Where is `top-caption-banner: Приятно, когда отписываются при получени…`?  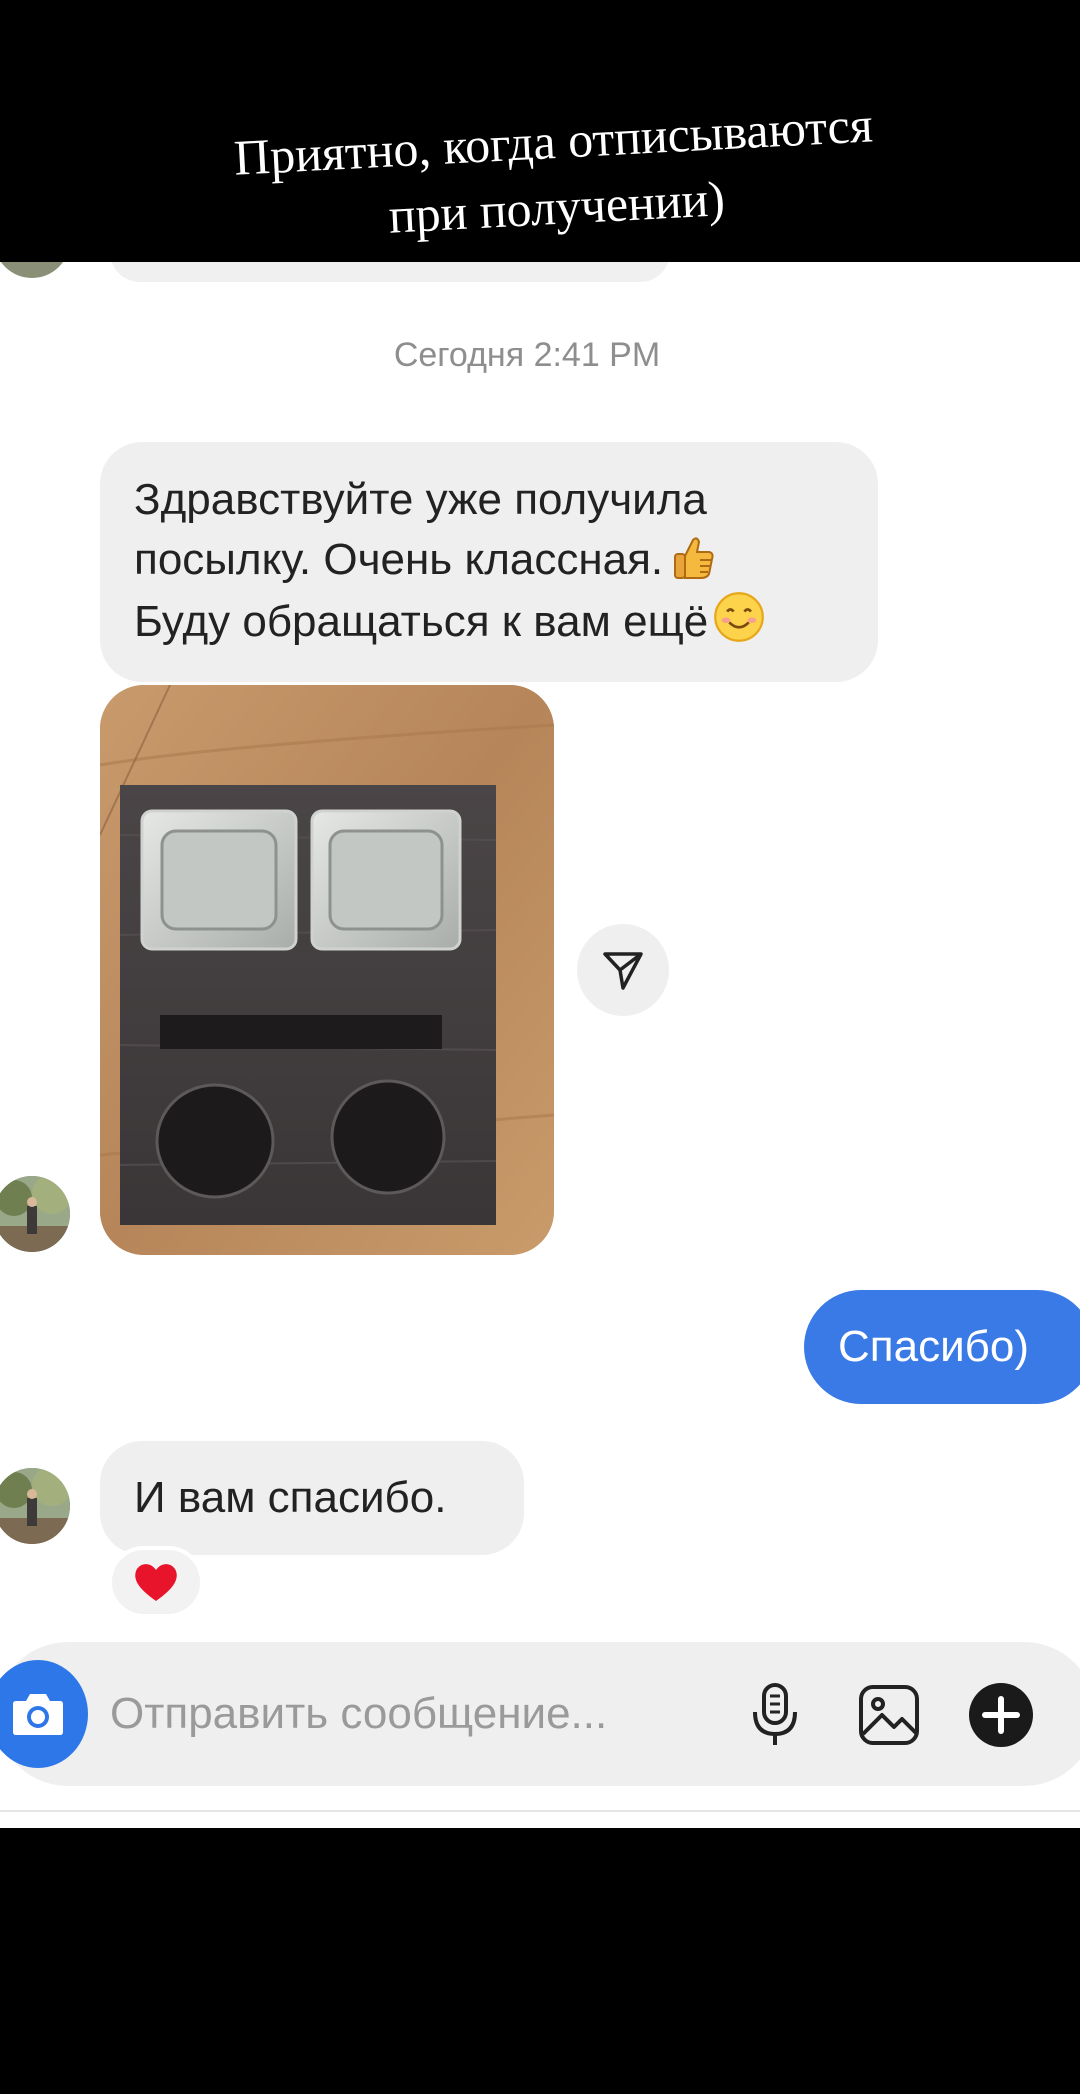 top-caption-banner: Приятно, когда отписываются при получени… is located at coordinates (540, 131).